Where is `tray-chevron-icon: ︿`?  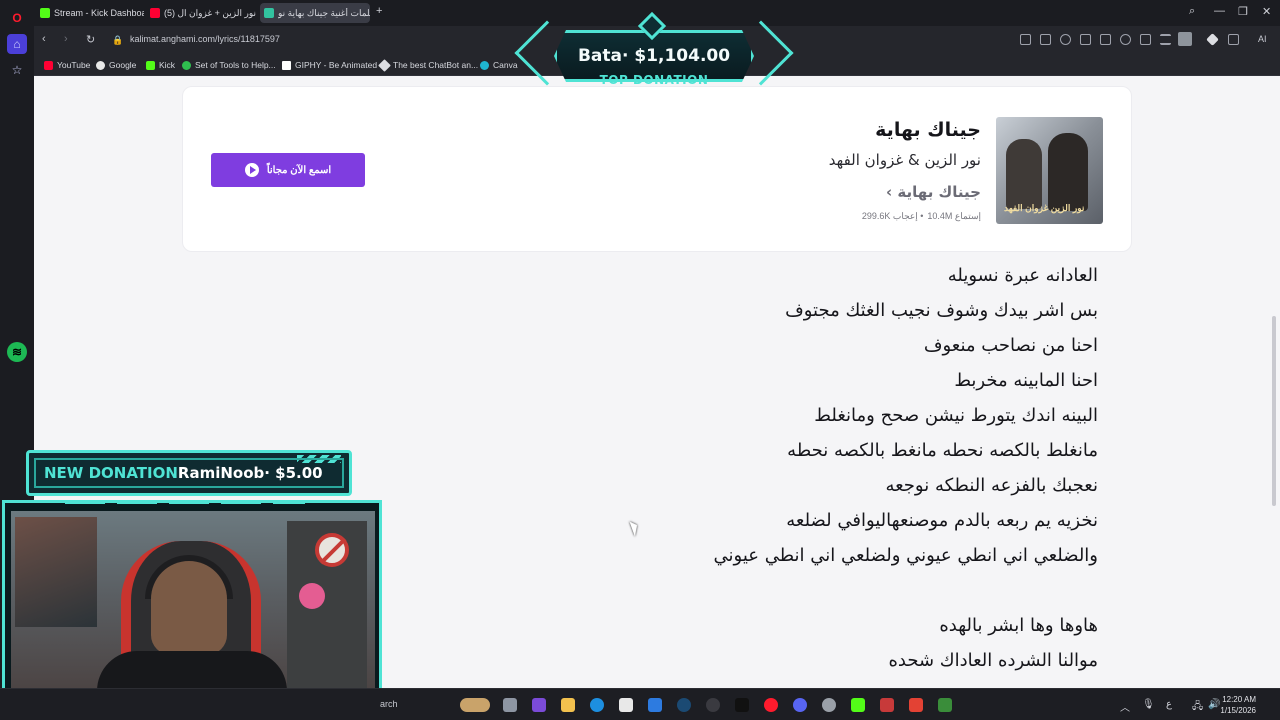
tray-chevron-icon: ︿ is located at coordinates (1125, 706).